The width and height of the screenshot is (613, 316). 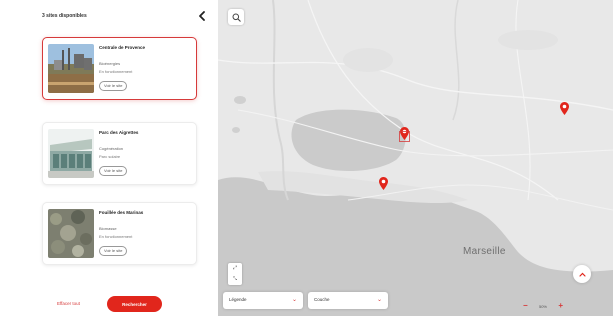 What do you see at coordinates (235, 274) in the screenshot?
I see `map-expand-control: ⤢ ⤡` at bounding box center [235, 274].